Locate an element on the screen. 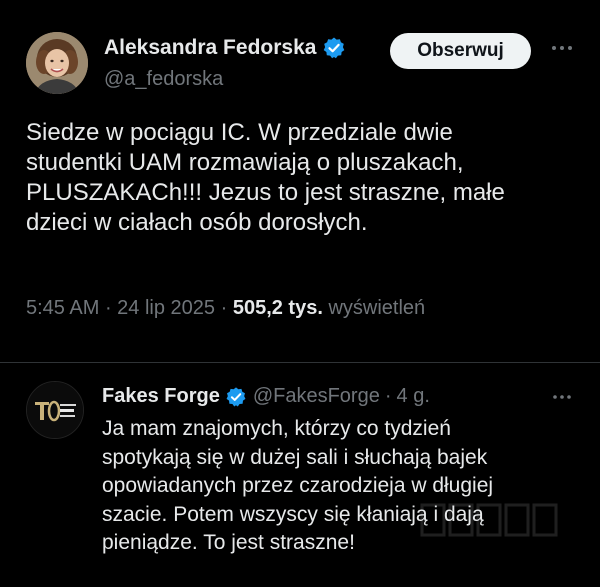 Image resolution: width=600 pixels, height=587 pixels. reply-display-name: Fakes Forge is located at coordinates (161, 396).